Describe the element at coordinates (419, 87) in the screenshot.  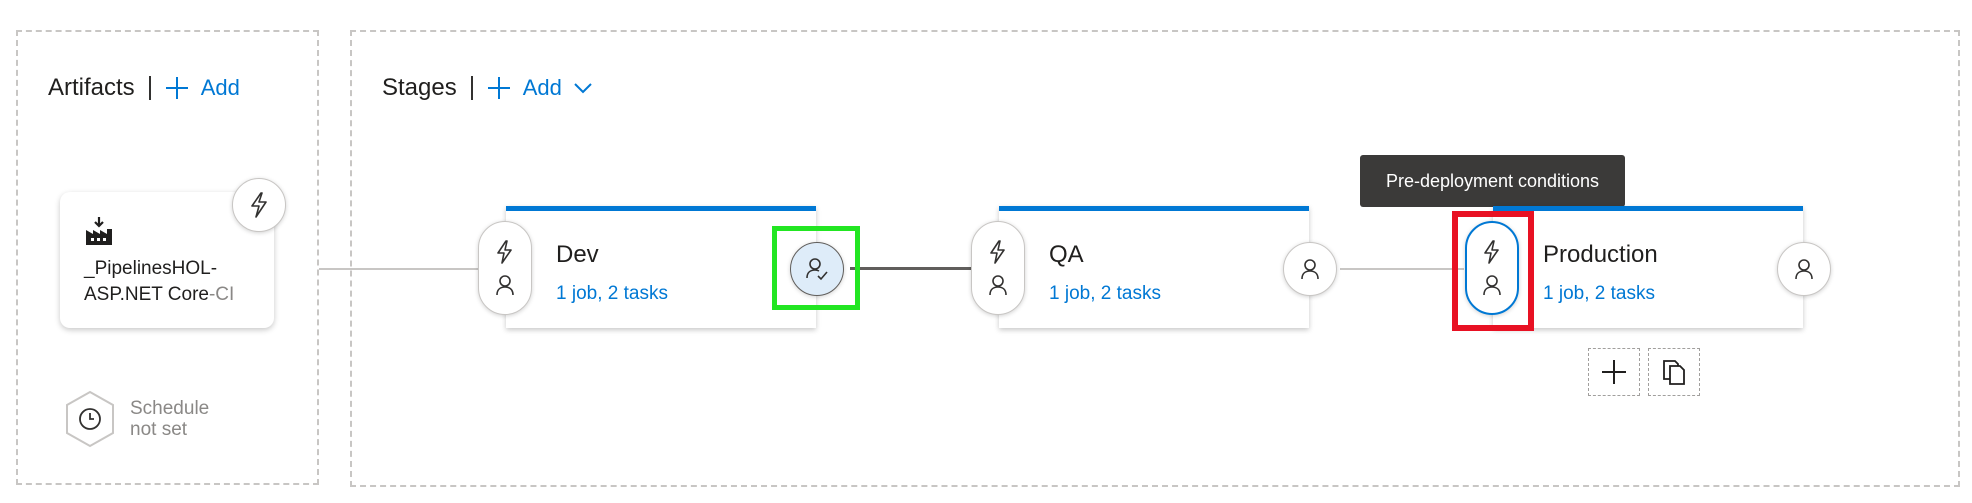
I see `stages-title: Stages` at that location.